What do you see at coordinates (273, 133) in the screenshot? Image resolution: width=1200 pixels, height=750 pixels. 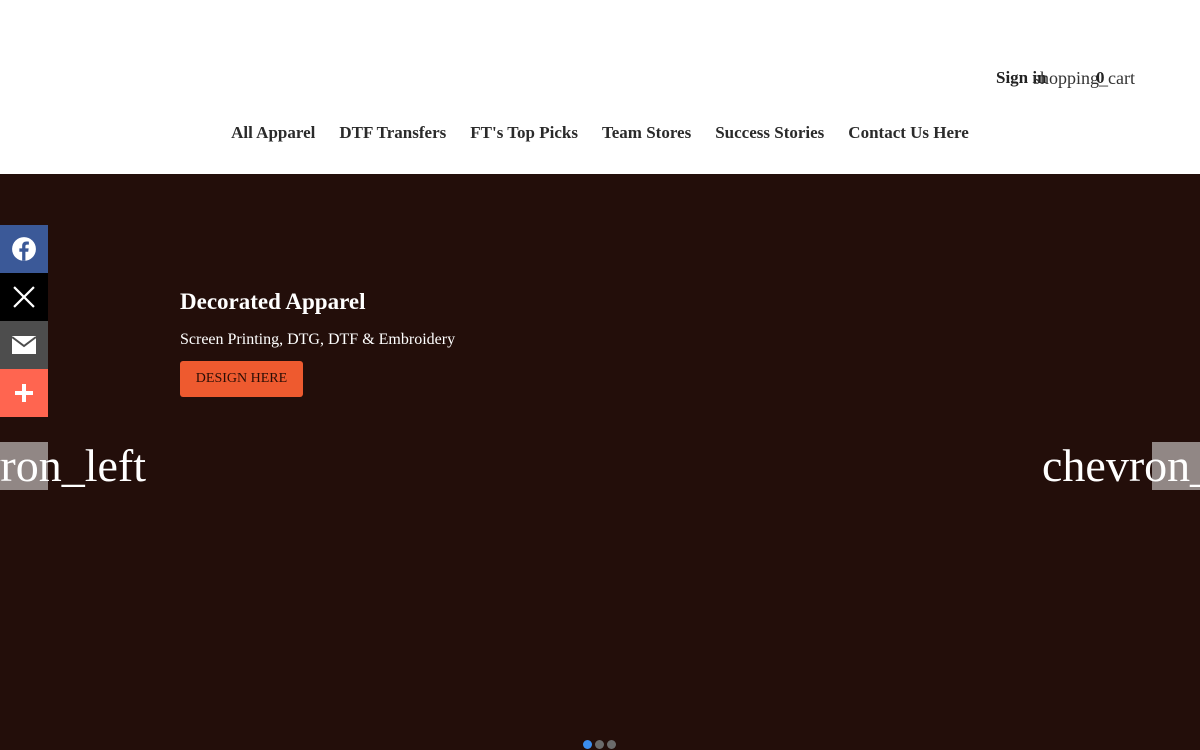 I see `nav-item-all-apparel: All Apparel` at bounding box center [273, 133].